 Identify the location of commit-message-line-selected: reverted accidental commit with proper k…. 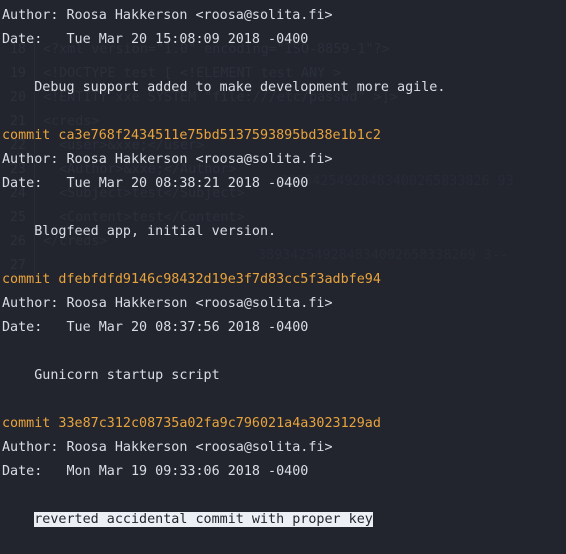
(284, 520).